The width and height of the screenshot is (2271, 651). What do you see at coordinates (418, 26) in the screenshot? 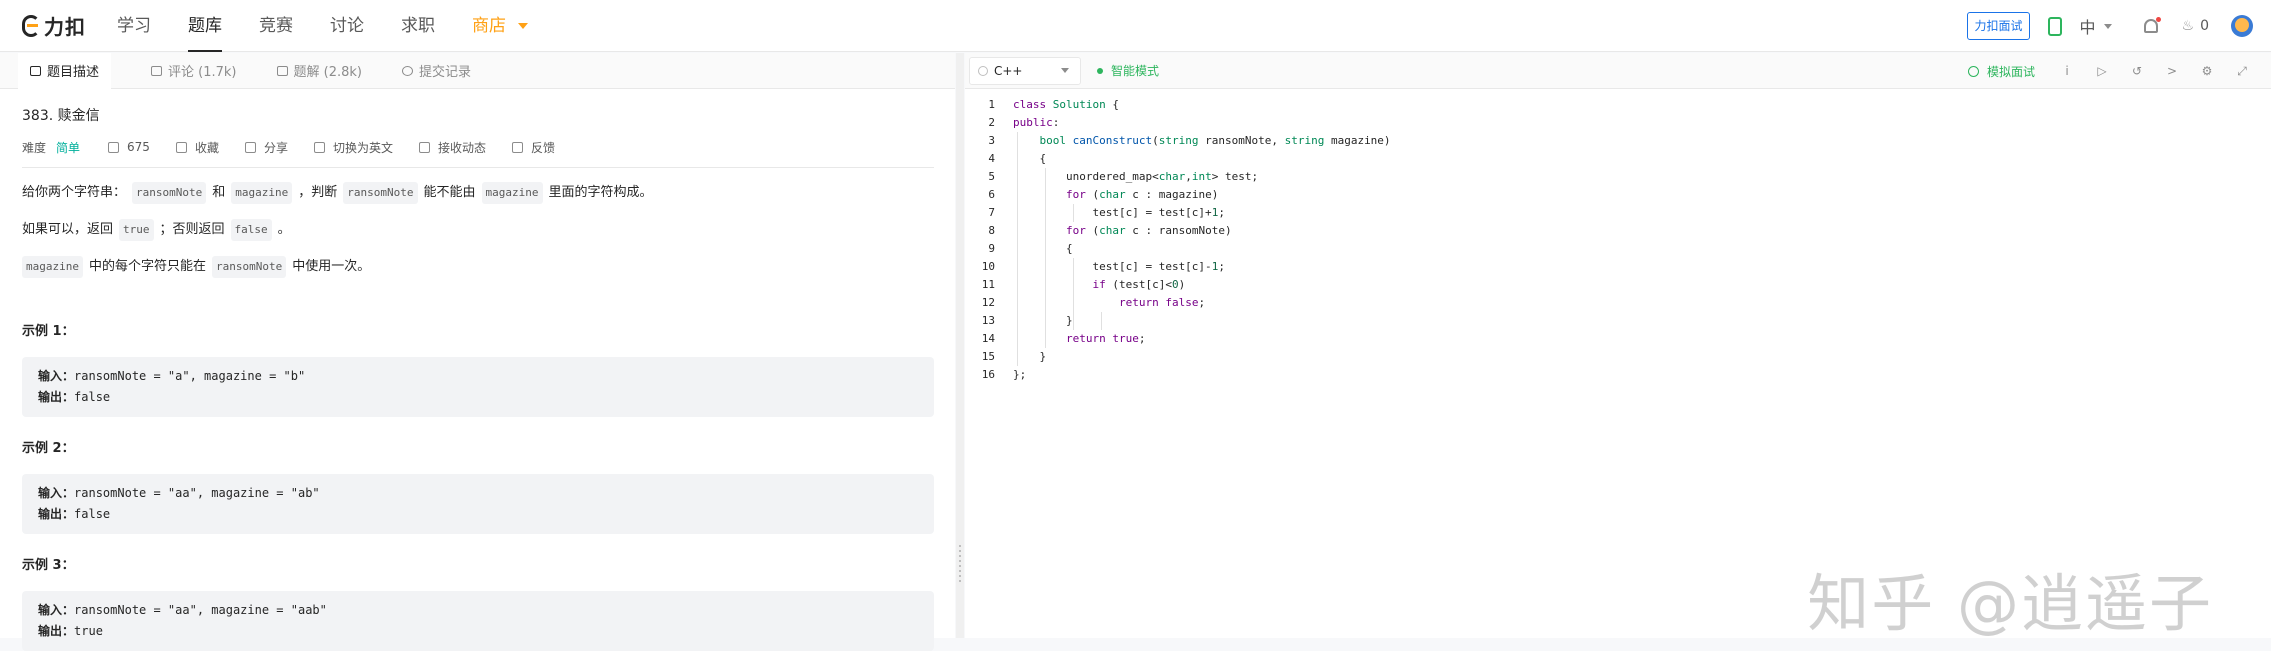
I see `nav-item-jobs: 求职` at bounding box center [418, 26].